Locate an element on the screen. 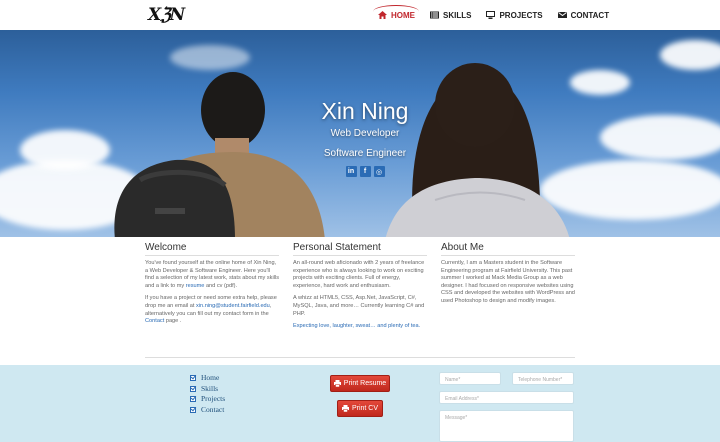  hero-name: Xin Ning is located at coordinates (365, 111).